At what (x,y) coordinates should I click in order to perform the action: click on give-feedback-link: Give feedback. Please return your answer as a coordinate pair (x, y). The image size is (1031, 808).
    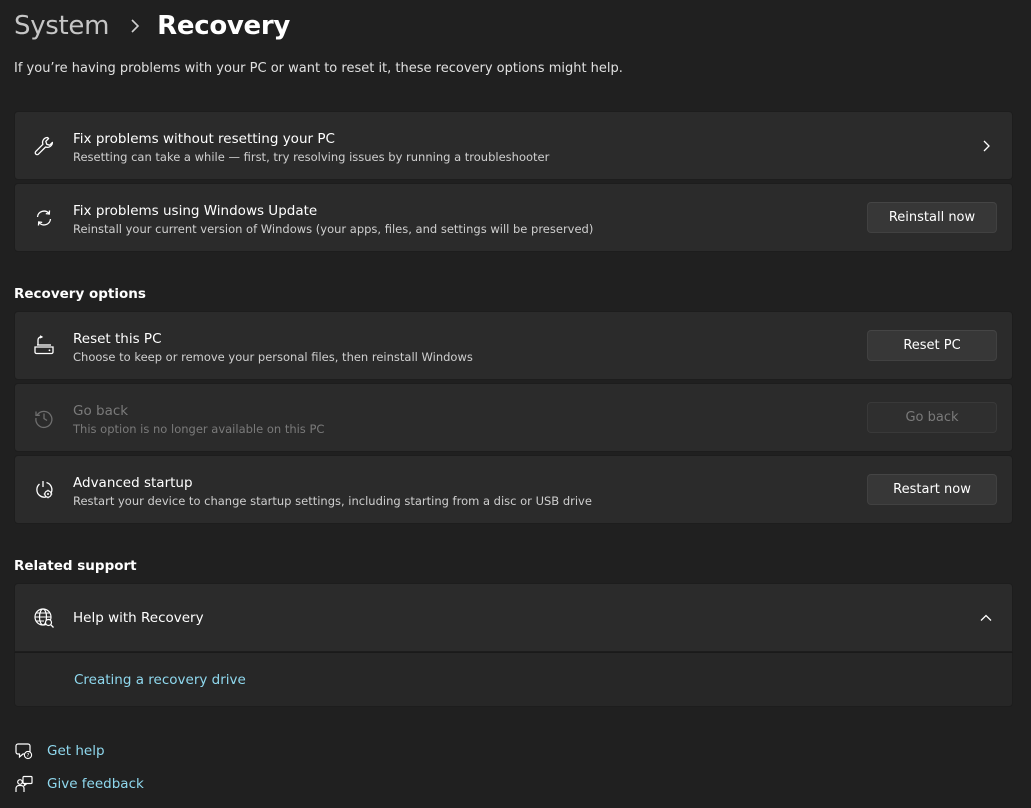
    Looking at the image, I should click on (79, 784).